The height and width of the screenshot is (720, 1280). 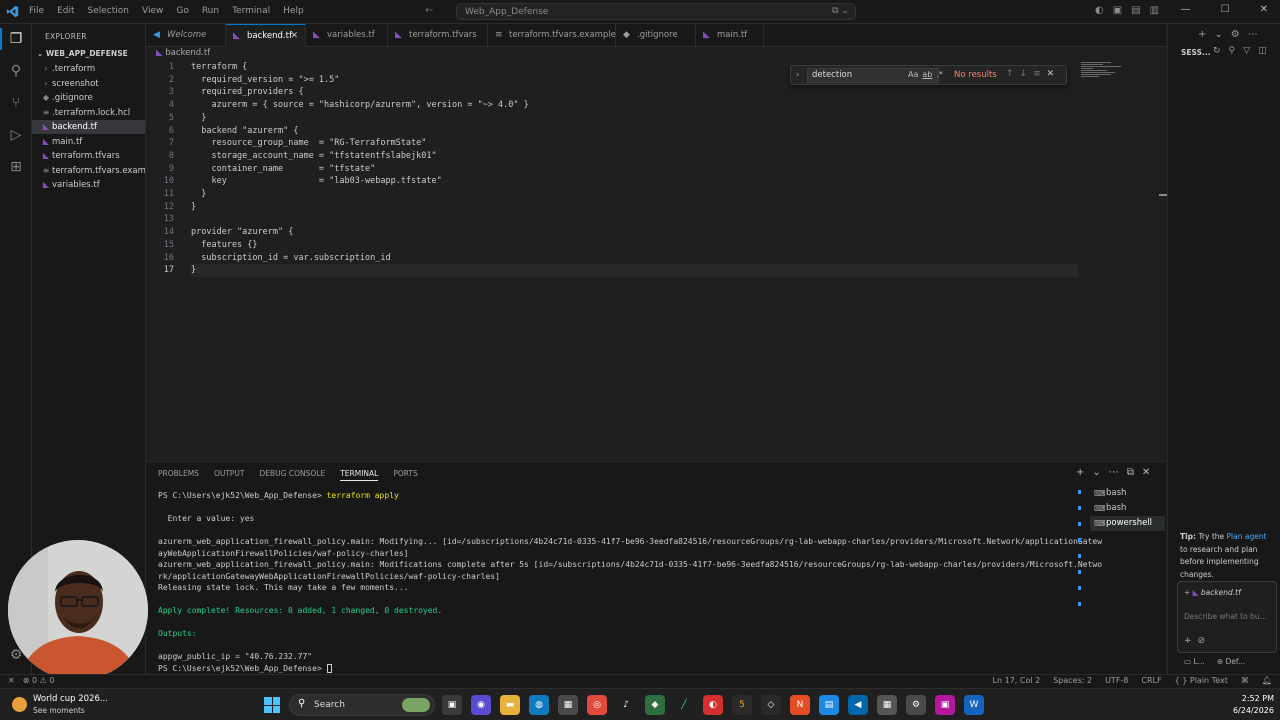 I want to click on app-icon: 5, so click(x=742, y=705).